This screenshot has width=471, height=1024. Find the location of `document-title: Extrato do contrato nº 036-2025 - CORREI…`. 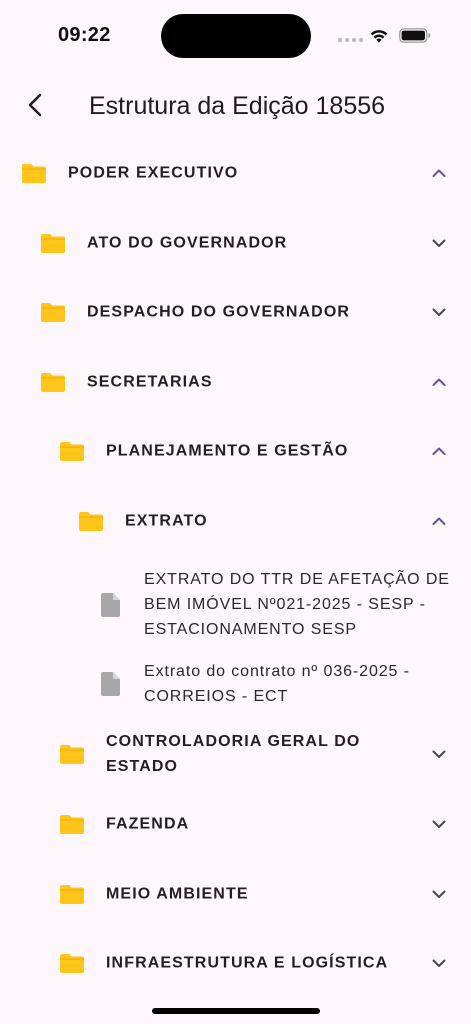

document-title: Extrato do contrato nº 036-2025 - CORREI… is located at coordinates (277, 683).